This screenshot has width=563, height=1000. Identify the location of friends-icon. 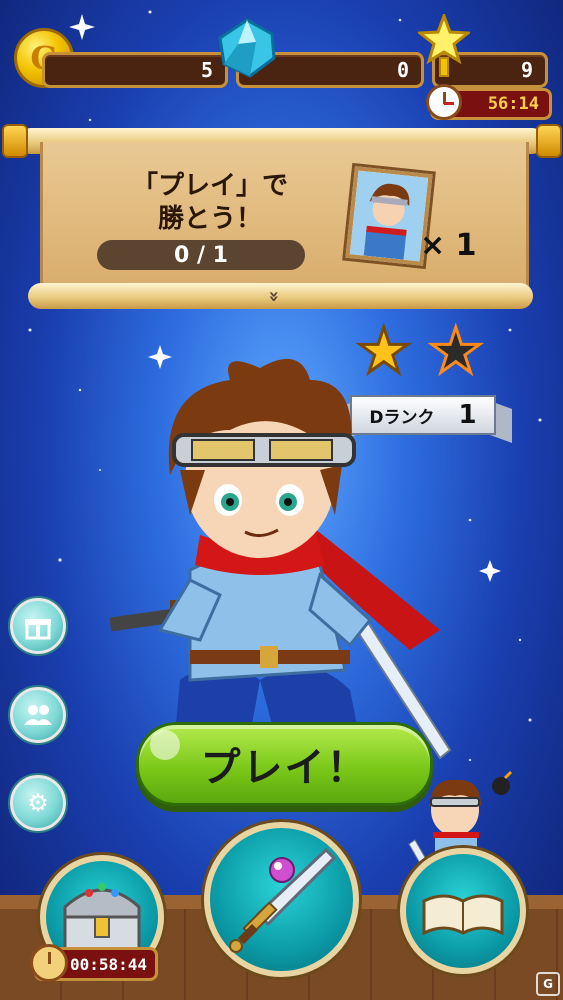
(38, 715).